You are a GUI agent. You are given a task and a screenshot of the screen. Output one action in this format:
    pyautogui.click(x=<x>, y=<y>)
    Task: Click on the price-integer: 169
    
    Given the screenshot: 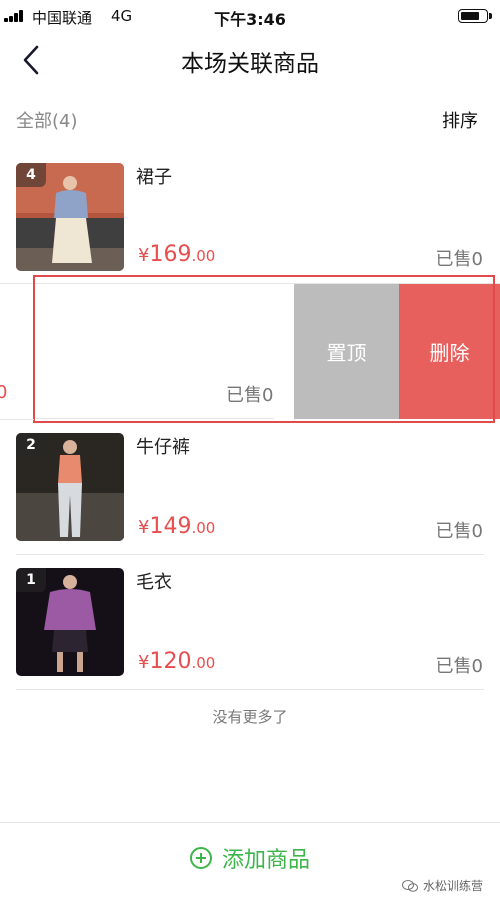 What is the action you would take?
    pyautogui.click(x=170, y=254)
    